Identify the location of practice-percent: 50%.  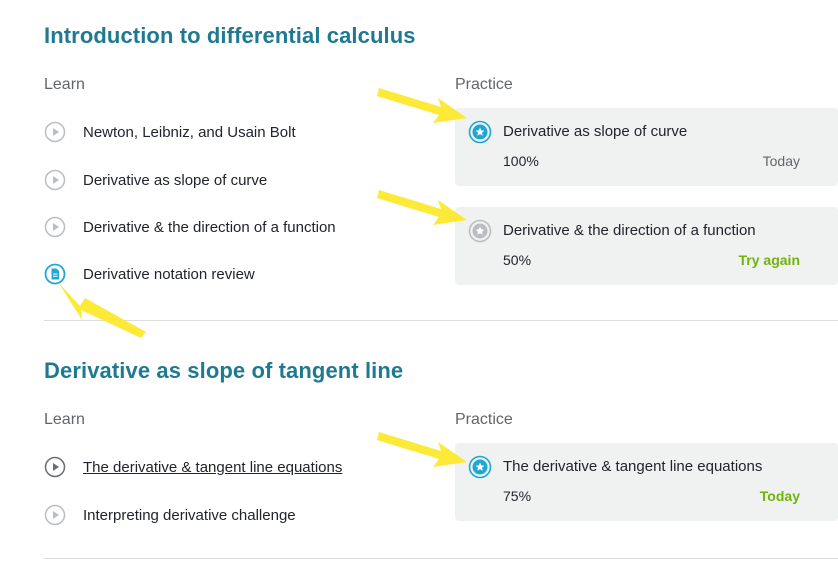
(517, 260).